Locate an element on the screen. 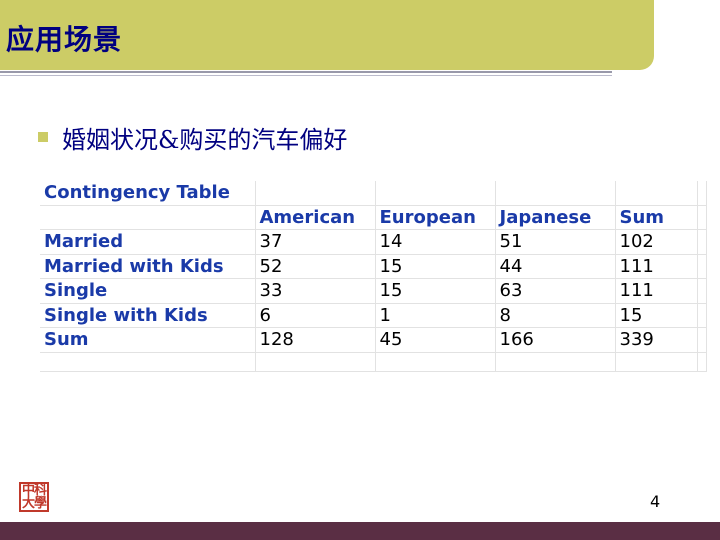  table-row: Single with Kids 6 1 8 15 is located at coordinates (373, 315).